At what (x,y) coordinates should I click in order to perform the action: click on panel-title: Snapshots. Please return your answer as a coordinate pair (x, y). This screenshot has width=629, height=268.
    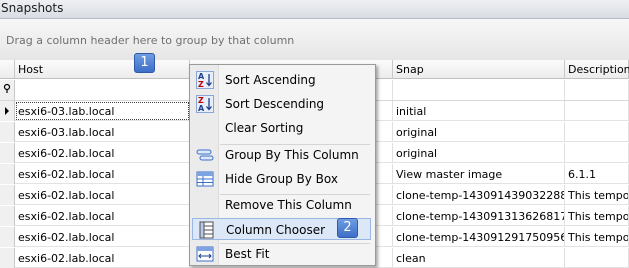
    Looking at the image, I should click on (32, 8).